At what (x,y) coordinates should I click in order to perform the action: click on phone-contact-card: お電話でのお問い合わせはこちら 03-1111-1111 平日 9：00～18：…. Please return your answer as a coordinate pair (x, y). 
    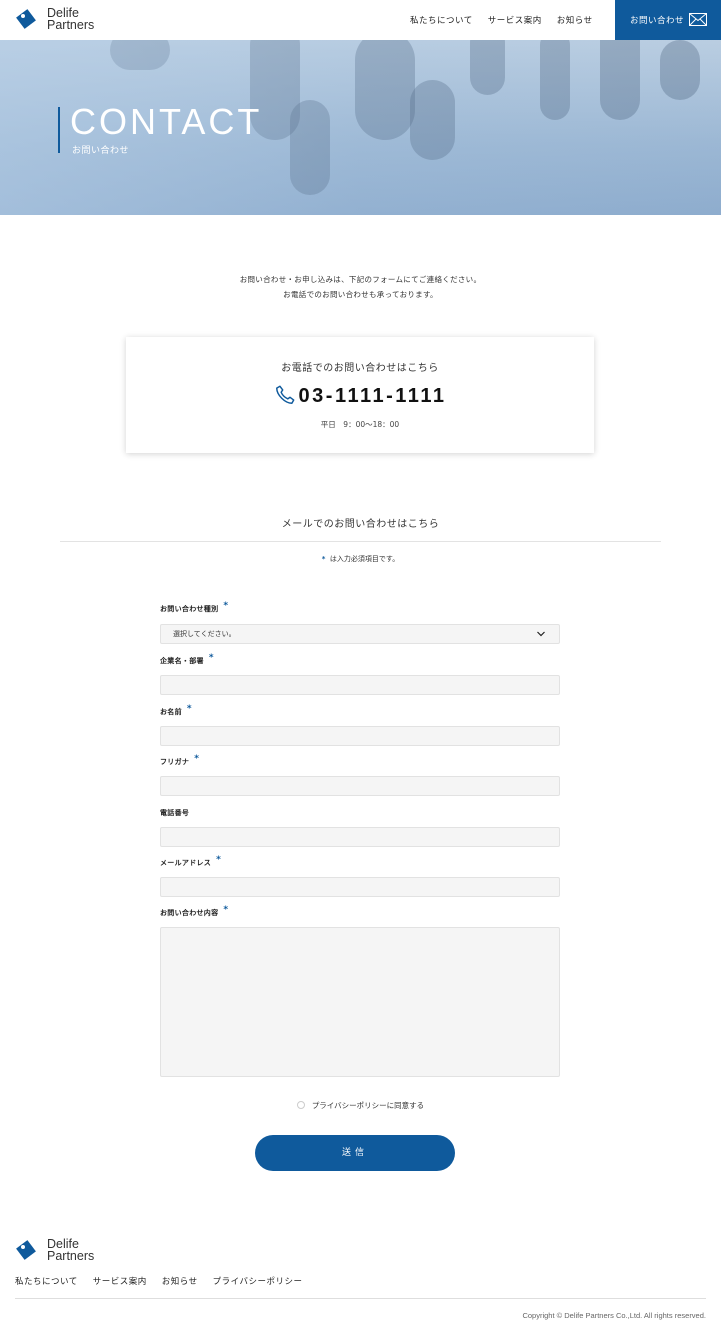
    Looking at the image, I should click on (360, 395).